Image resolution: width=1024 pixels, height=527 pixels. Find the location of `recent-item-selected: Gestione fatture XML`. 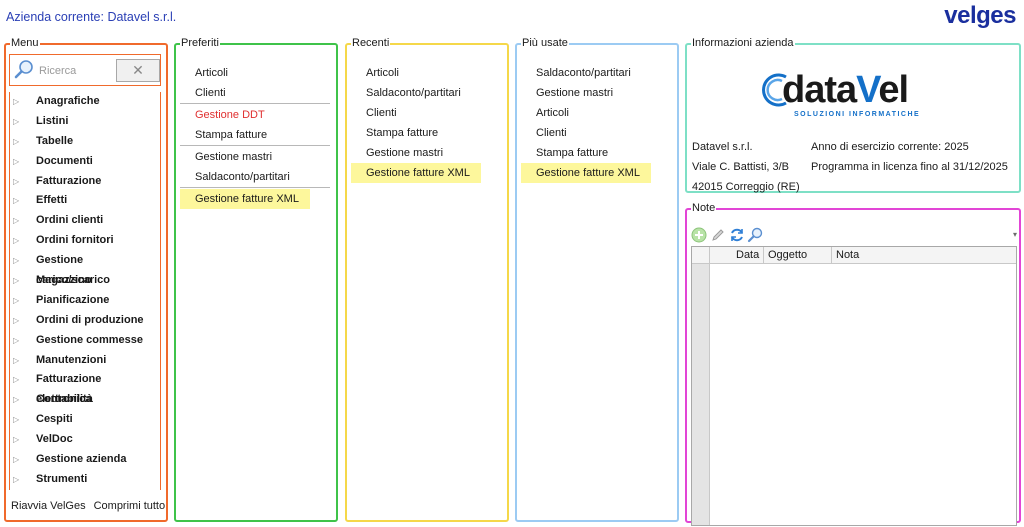

recent-item-selected: Gestione fatture XML is located at coordinates (416, 173).